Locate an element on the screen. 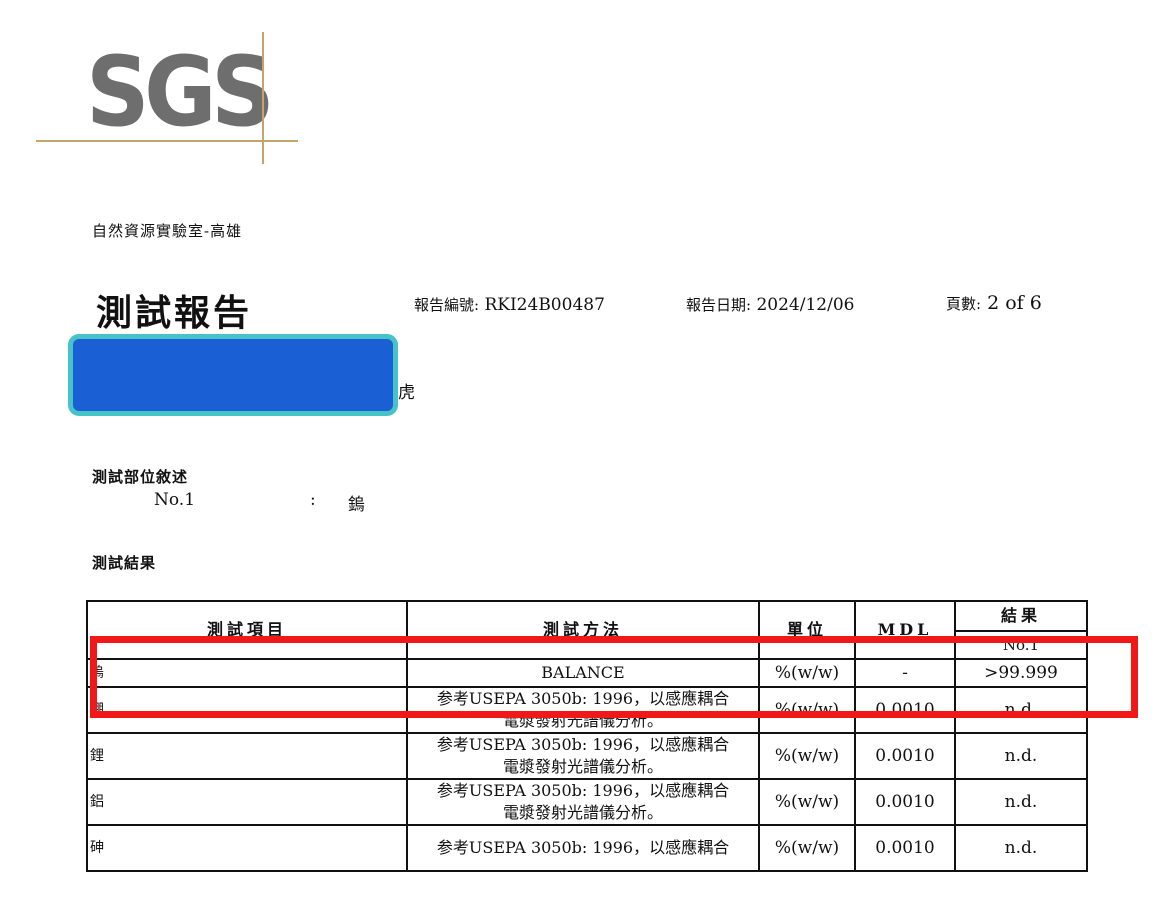  cell-item: 砷 is located at coordinates (247, 848).